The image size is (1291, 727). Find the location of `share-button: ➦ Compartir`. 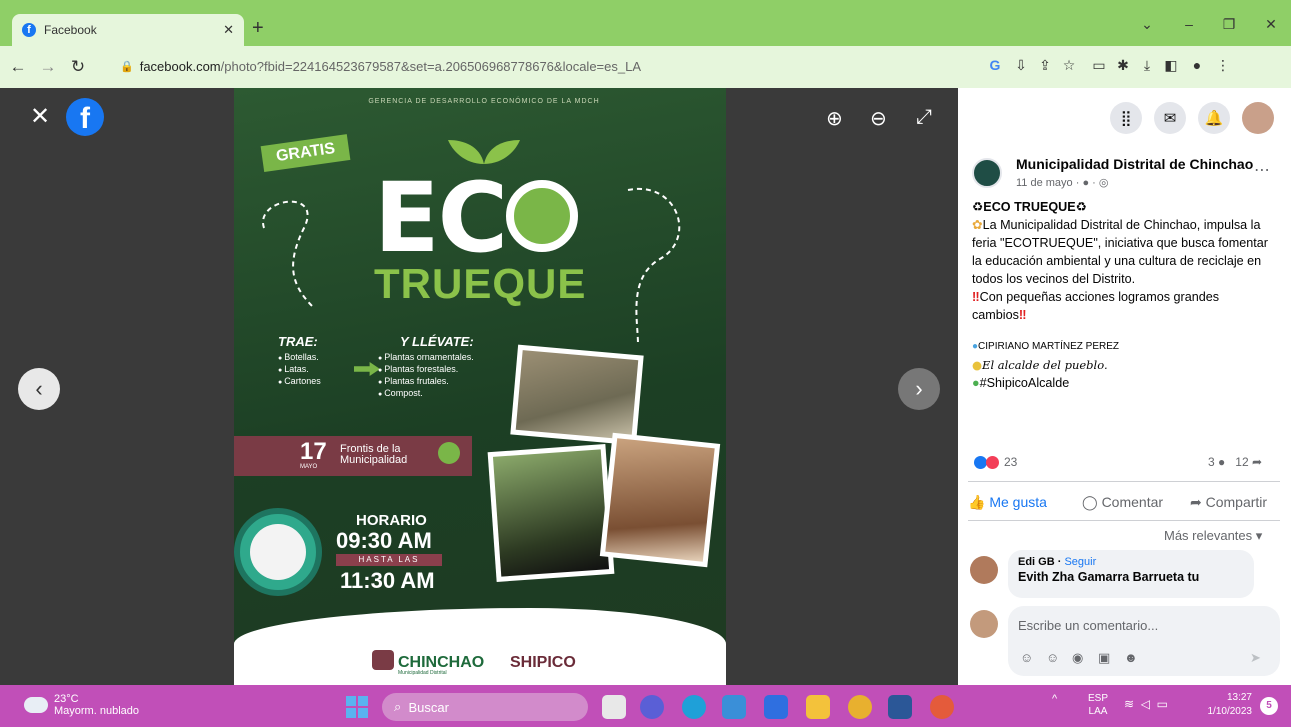

share-button: ➦ Compartir is located at coordinates (1228, 502).